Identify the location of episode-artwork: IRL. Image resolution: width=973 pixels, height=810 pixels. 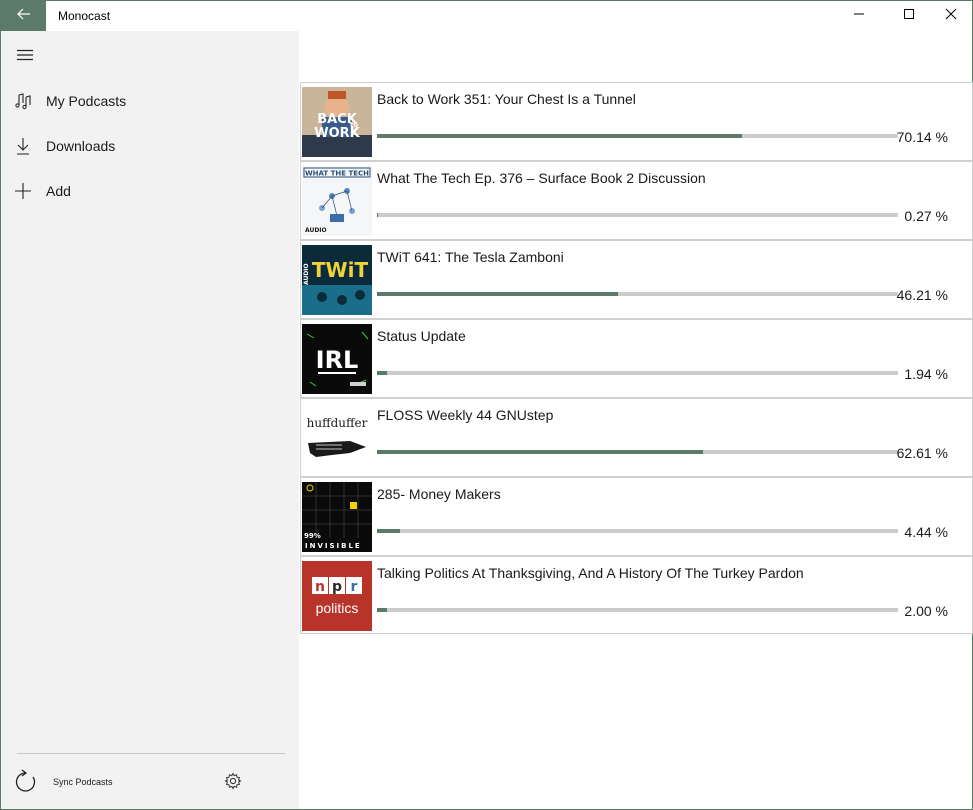
(337, 359).